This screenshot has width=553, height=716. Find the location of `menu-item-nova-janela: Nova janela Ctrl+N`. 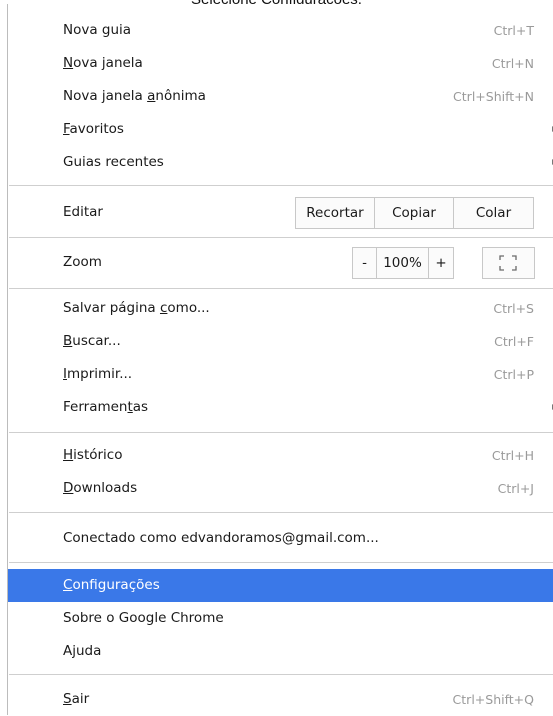

menu-item-nova-janela: Nova janela Ctrl+N is located at coordinates (280, 63).